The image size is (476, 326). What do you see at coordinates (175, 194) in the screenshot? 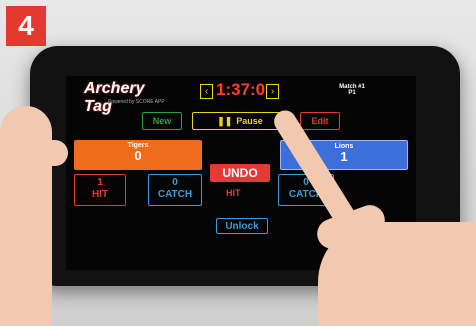
I see `catch-label: CATCH` at bounding box center [175, 194].